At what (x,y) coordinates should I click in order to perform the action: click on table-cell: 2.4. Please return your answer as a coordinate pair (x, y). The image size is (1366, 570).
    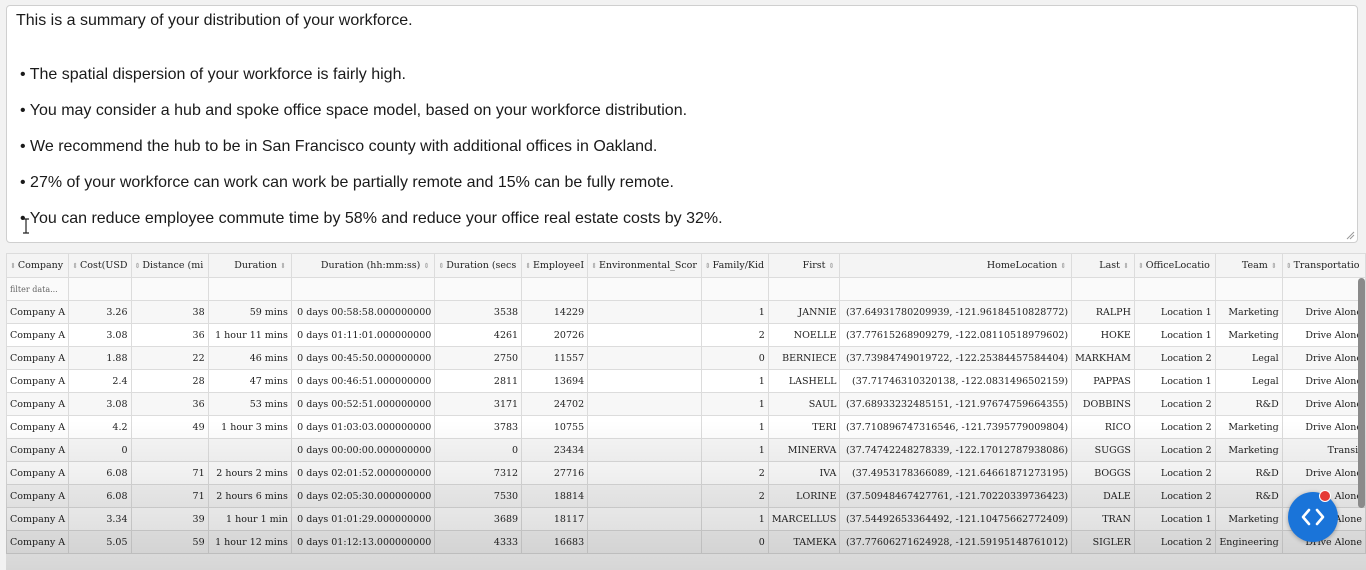
    Looking at the image, I should click on (100, 381).